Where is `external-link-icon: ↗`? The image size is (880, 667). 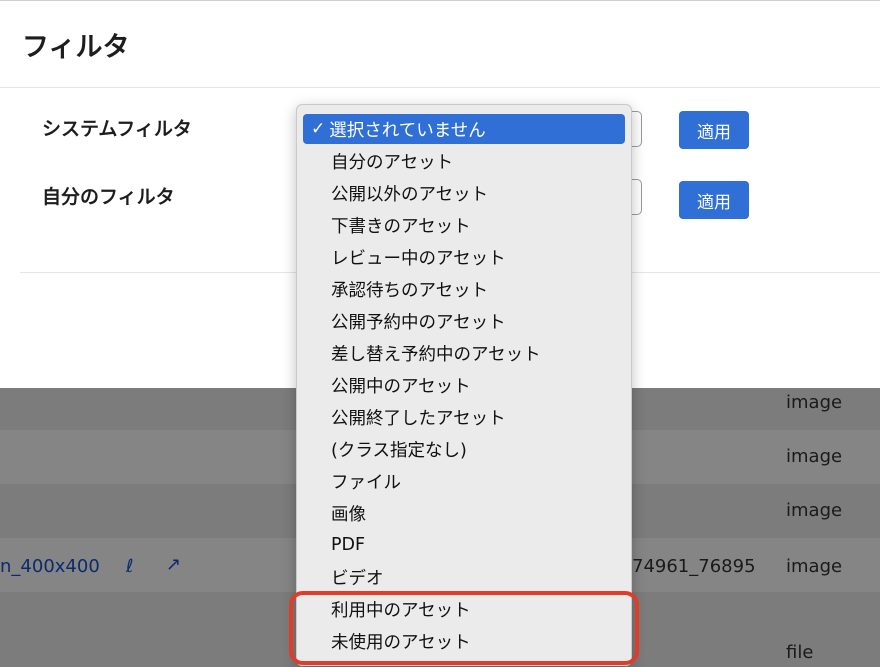 external-link-icon: ↗ is located at coordinates (173, 564).